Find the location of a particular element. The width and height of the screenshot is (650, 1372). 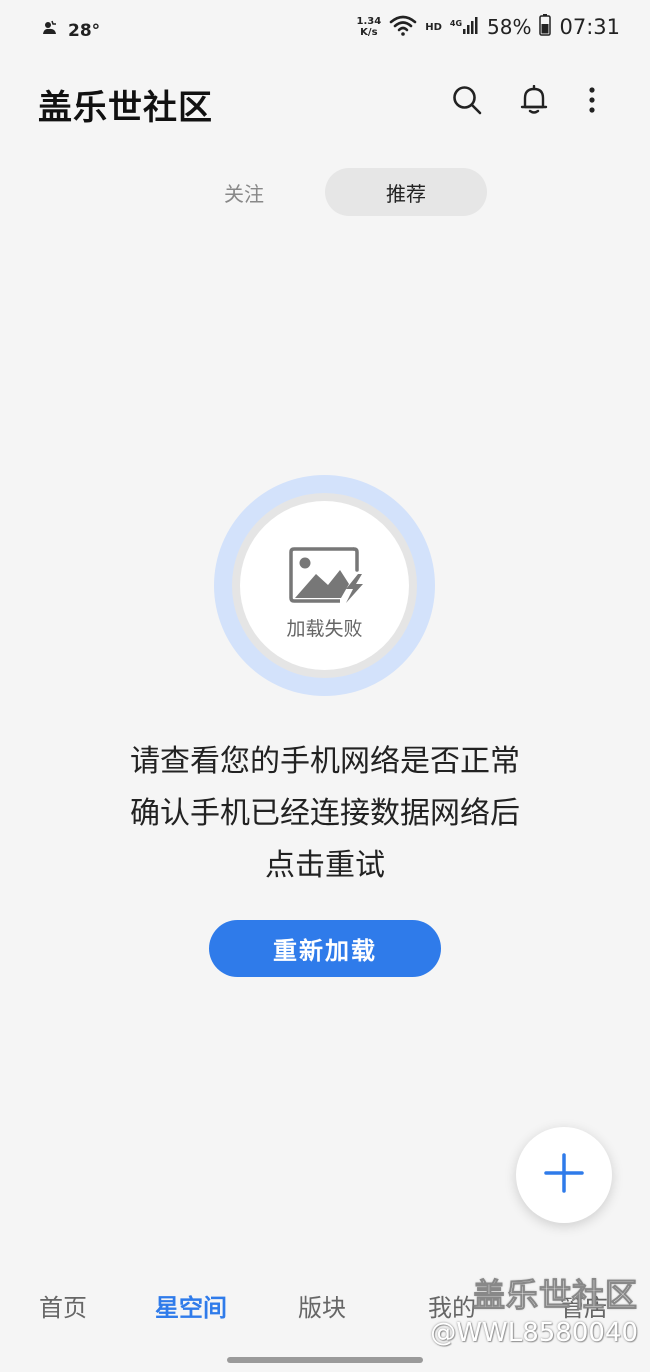

wifi-icon is located at coordinates (403, 27).